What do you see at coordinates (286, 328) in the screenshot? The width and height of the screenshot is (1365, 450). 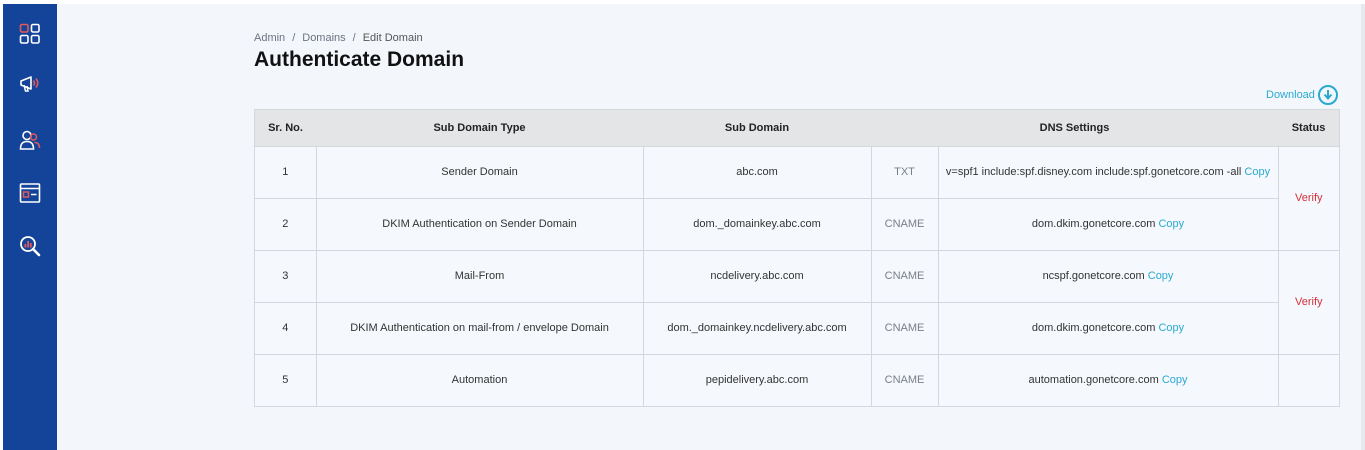 I see `cell-sr-no: 4` at bounding box center [286, 328].